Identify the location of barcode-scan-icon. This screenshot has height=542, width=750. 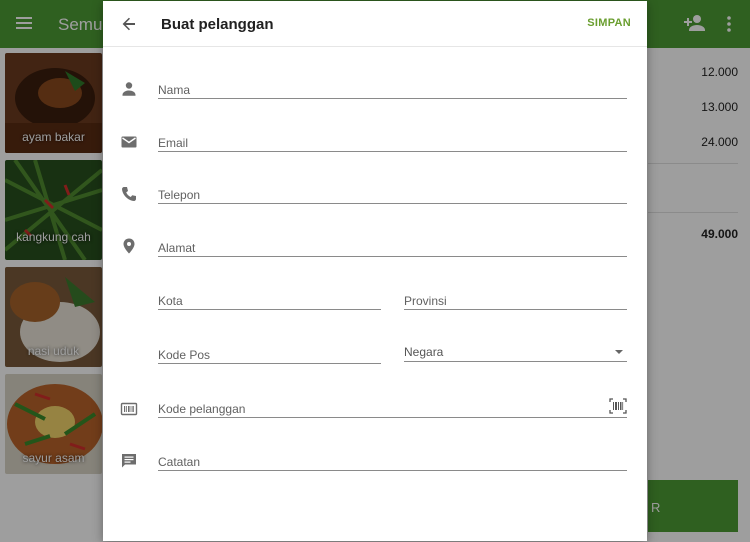
(618, 406).